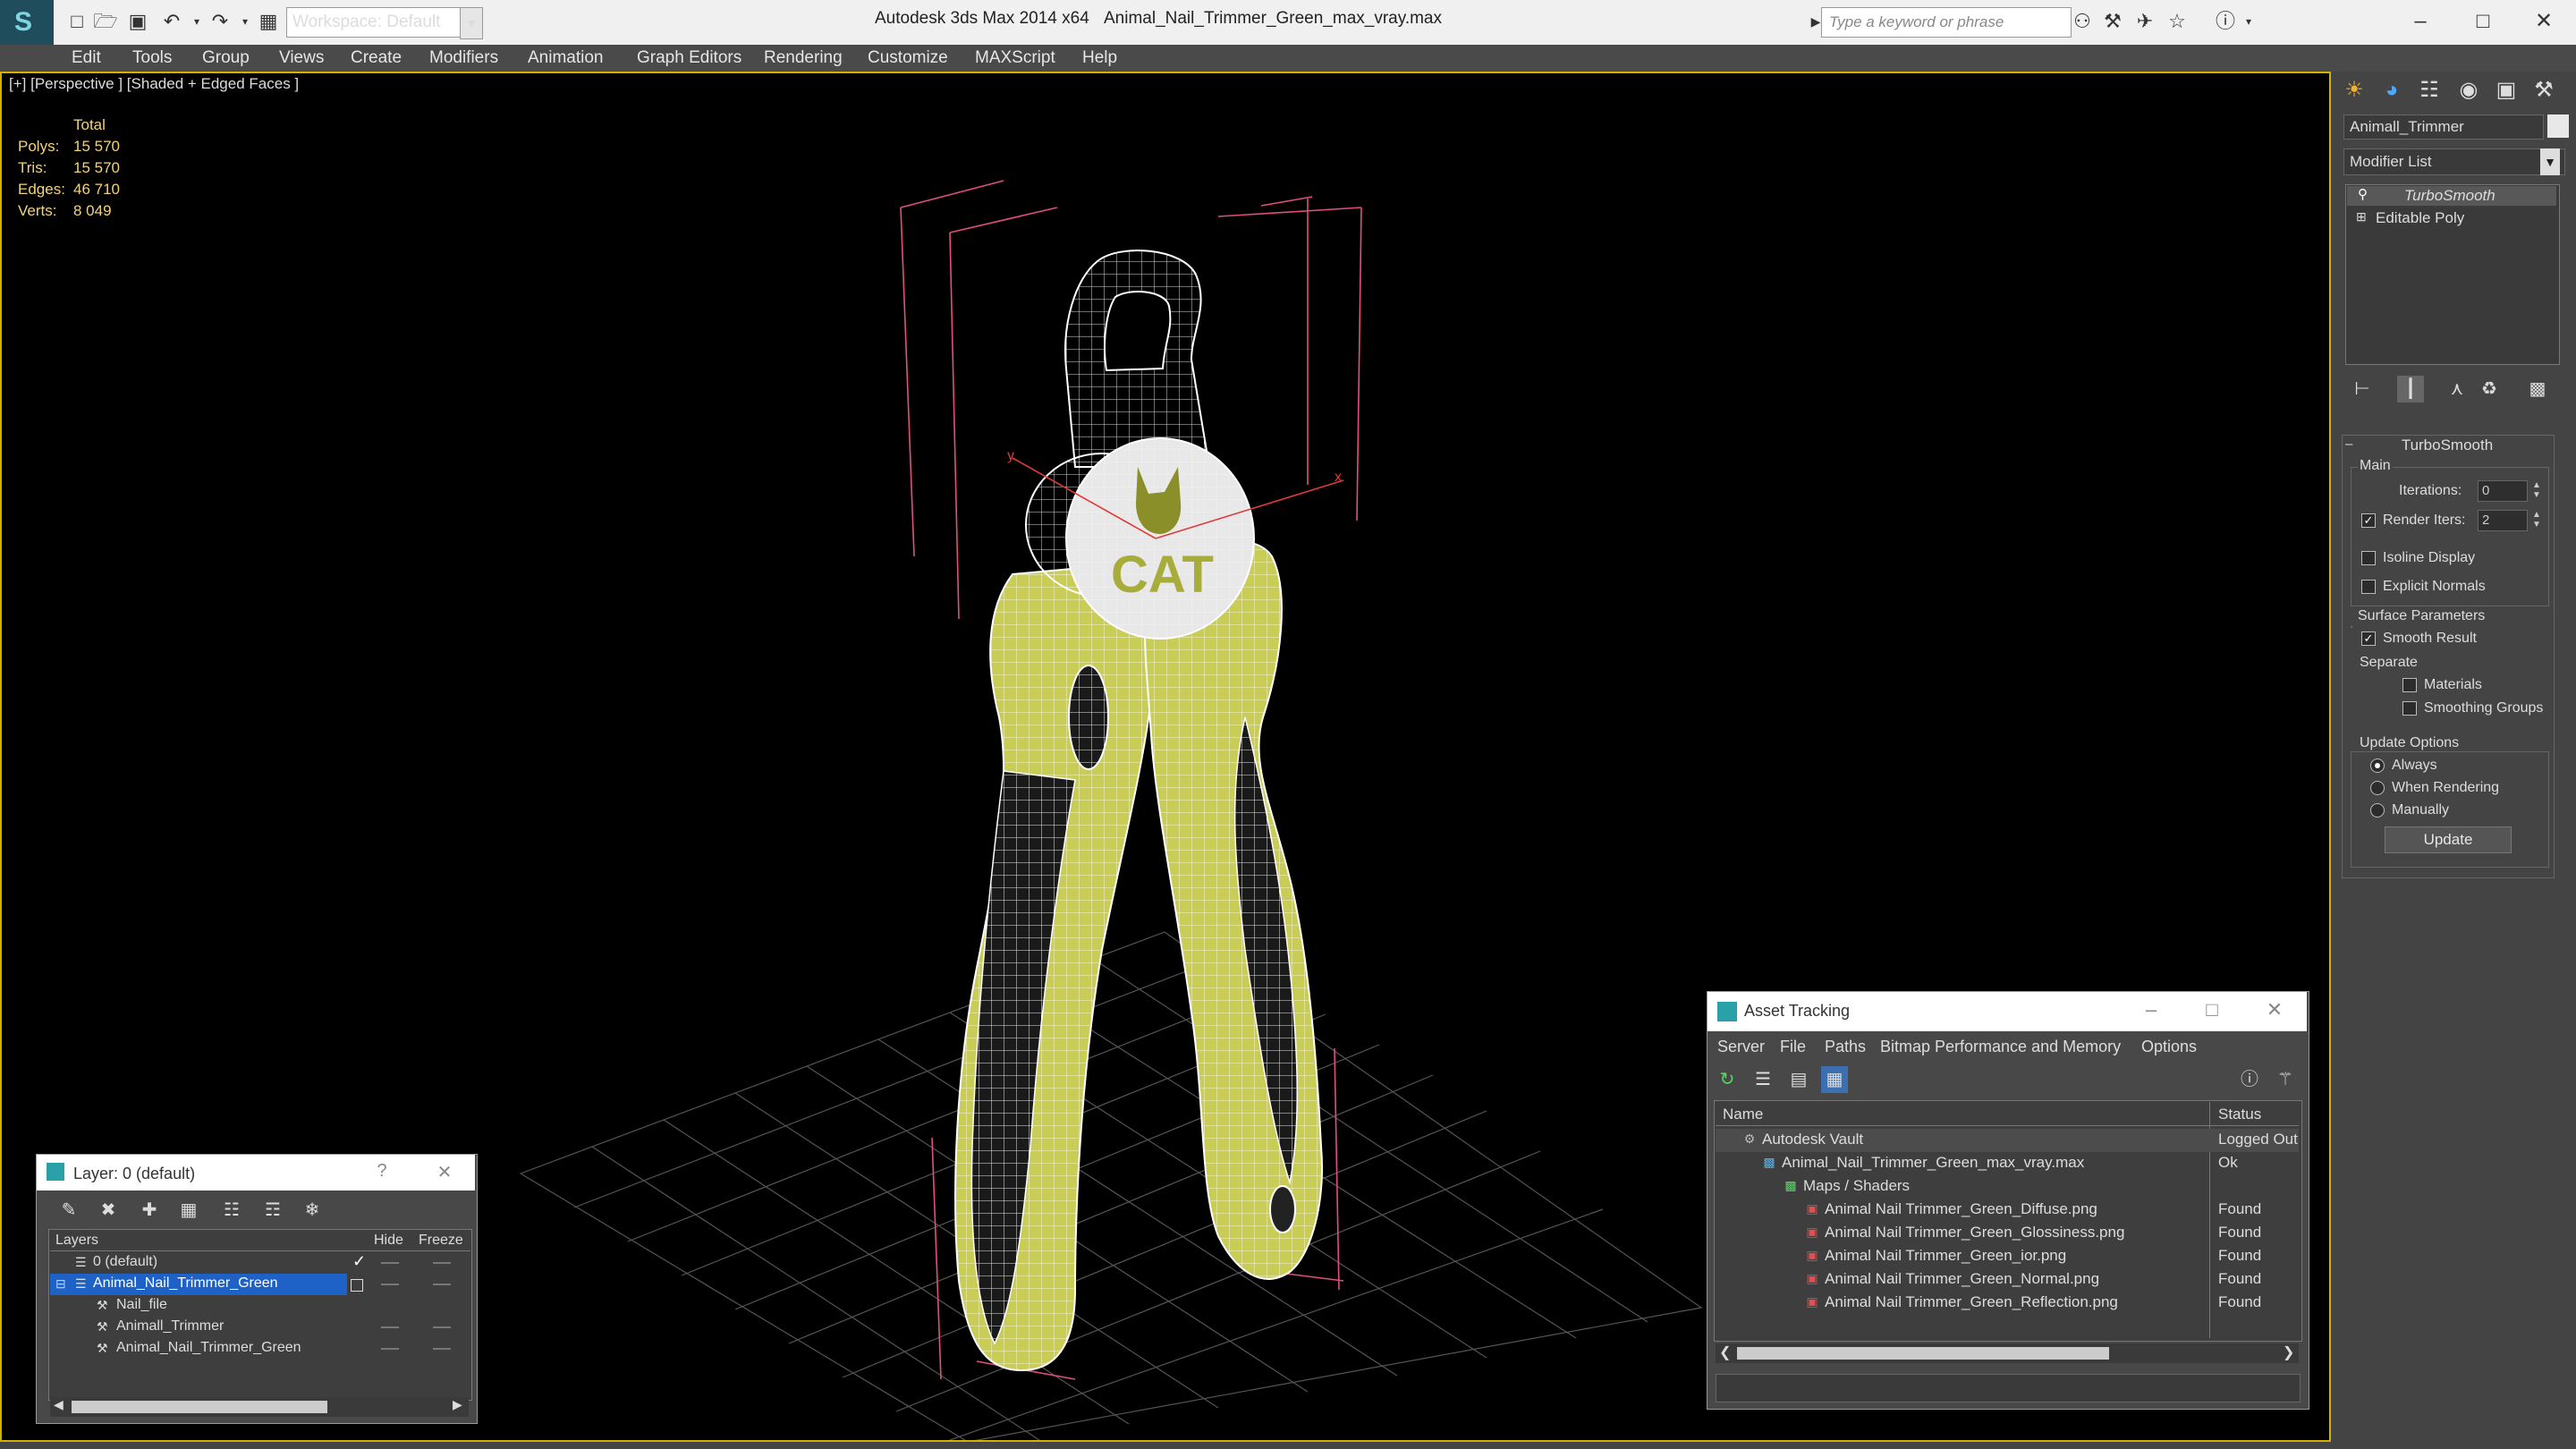 The height and width of the screenshot is (1449, 2576). Describe the element at coordinates (2392, 90) in the screenshot. I see `modify-tab-icon: ◕` at that location.